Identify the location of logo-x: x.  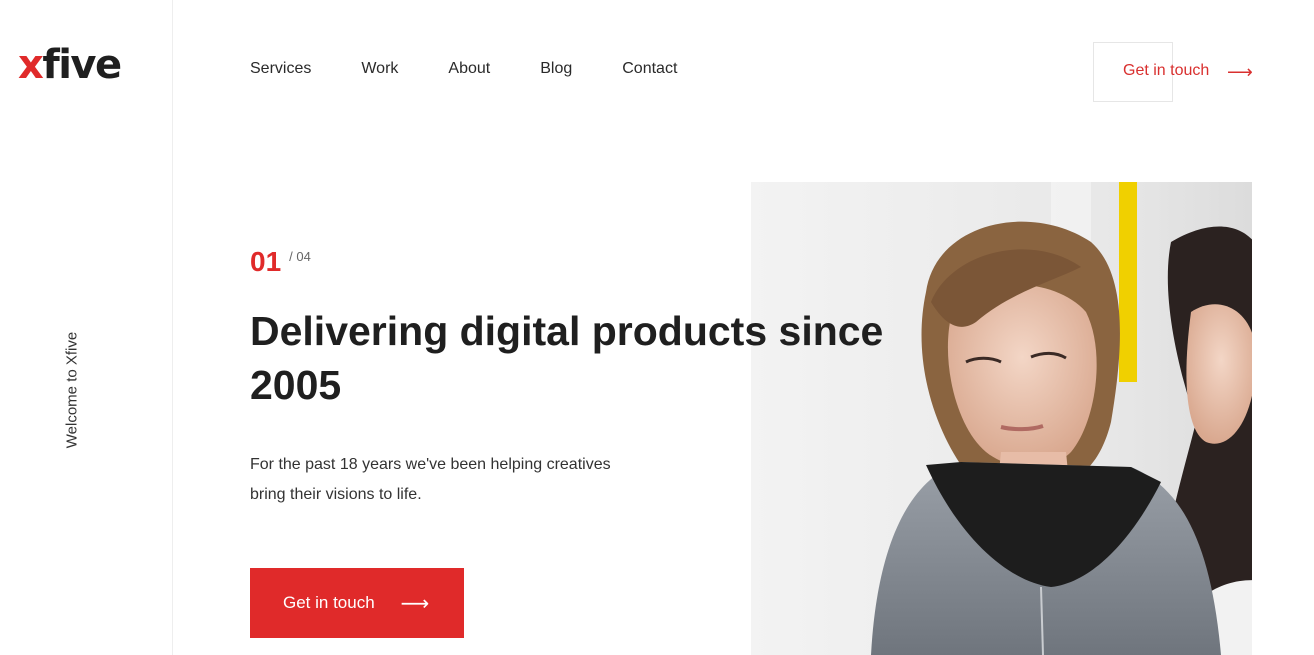
(31, 65).